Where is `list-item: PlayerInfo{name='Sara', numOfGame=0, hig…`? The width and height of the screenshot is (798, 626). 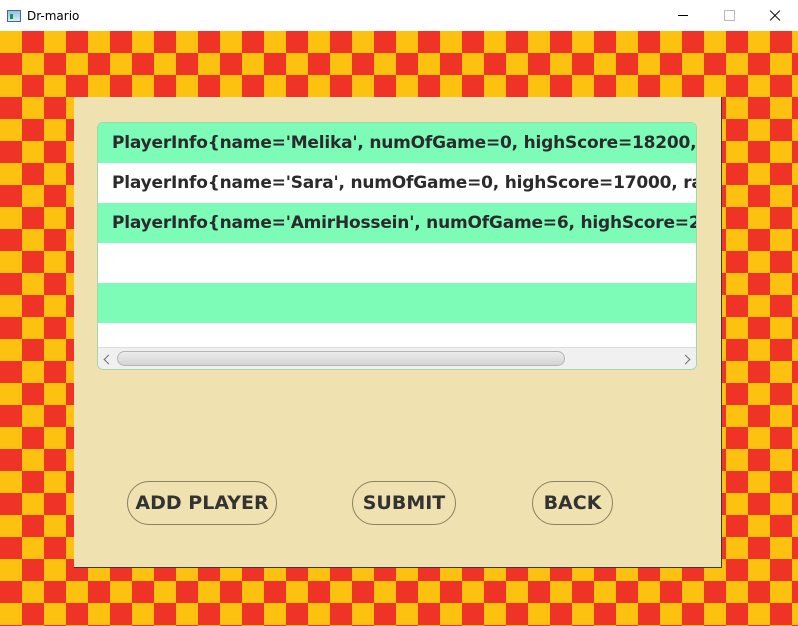
list-item: PlayerInfo{name='Sara', numOfGame=0, hig… is located at coordinates (397, 183).